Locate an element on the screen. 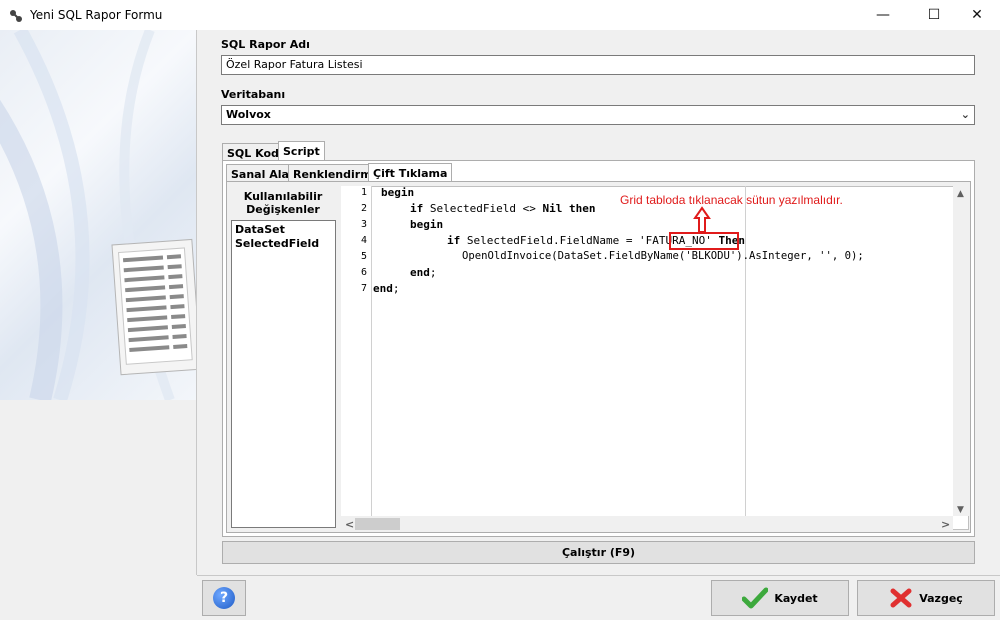 The height and width of the screenshot is (620, 1000). list-item: SelectedField is located at coordinates (283, 244).